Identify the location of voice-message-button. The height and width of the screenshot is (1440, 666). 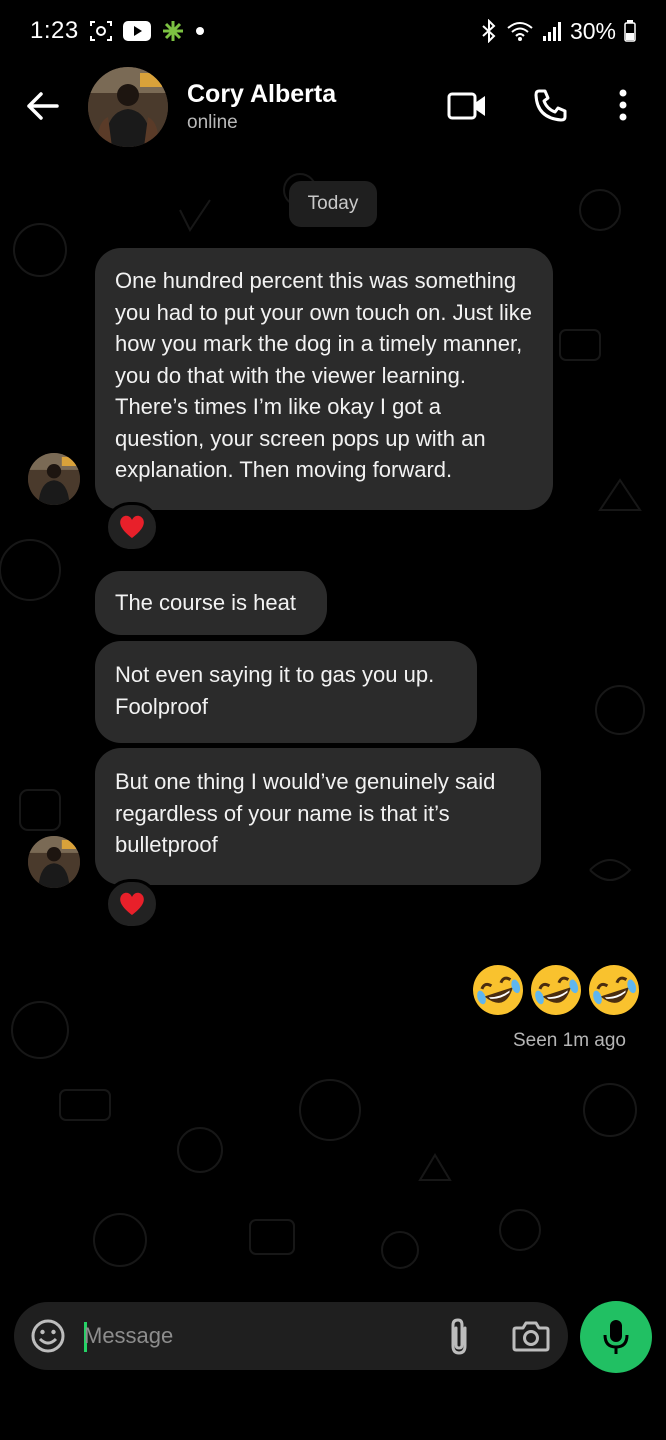
(616, 1337).